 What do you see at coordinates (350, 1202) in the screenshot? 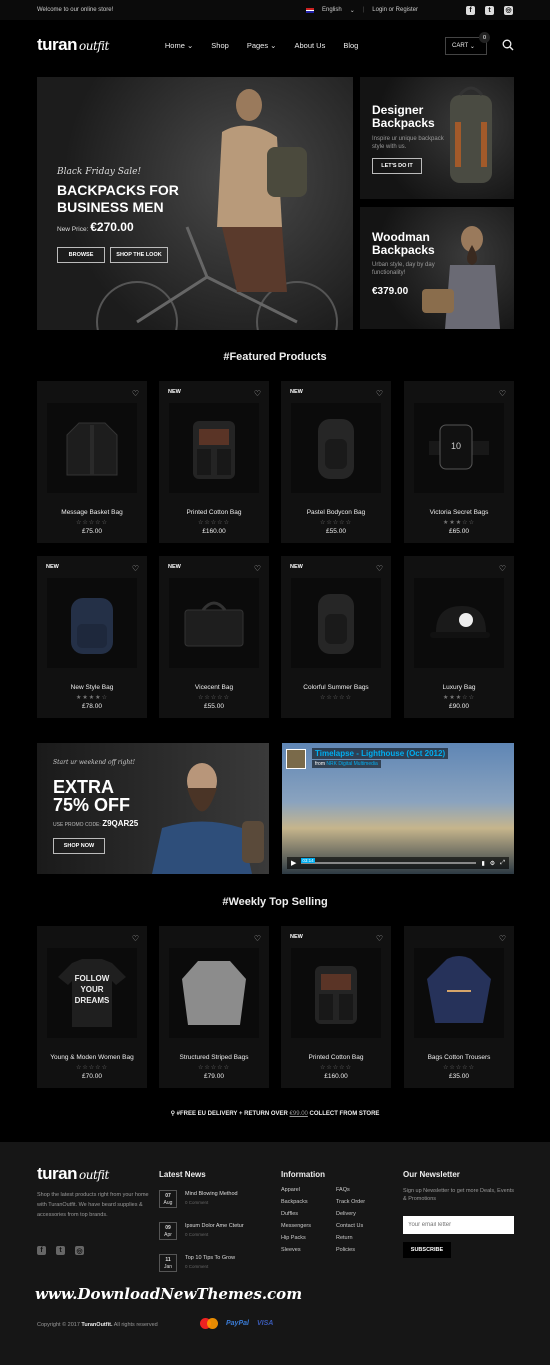
I see `footer-link: Track Order` at bounding box center [350, 1202].